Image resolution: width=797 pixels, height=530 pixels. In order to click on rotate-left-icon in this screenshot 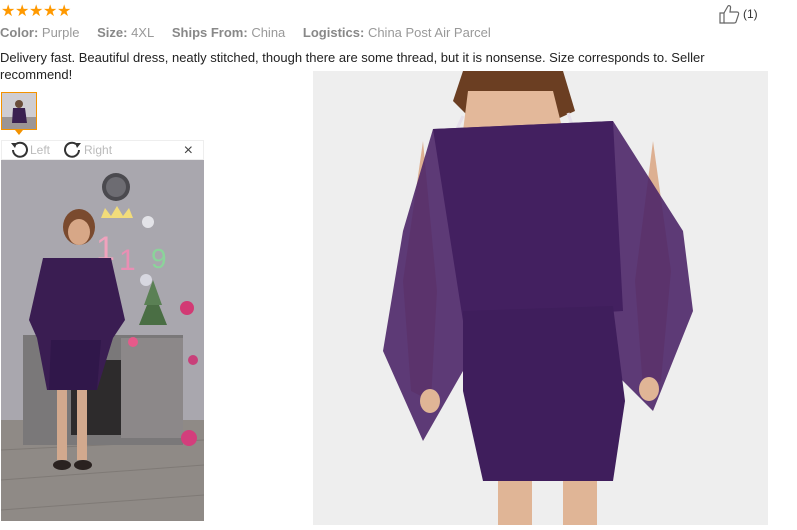, I will do `click(19, 149)`.